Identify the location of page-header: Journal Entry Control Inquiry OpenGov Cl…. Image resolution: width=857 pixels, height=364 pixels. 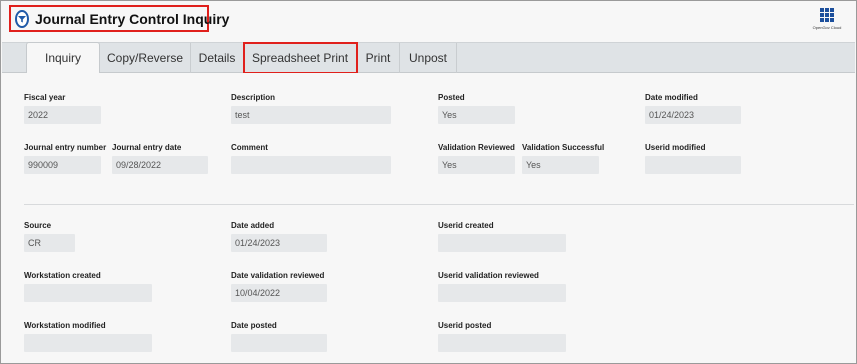
(428, 22).